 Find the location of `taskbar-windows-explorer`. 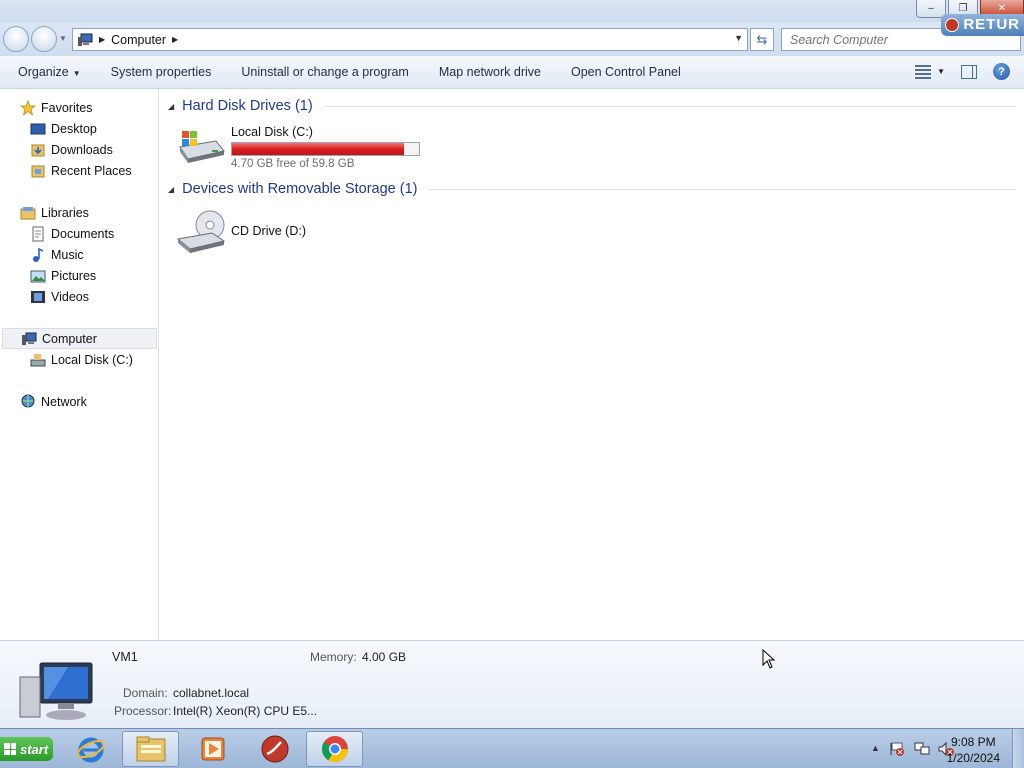

taskbar-windows-explorer is located at coordinates (150, 749).